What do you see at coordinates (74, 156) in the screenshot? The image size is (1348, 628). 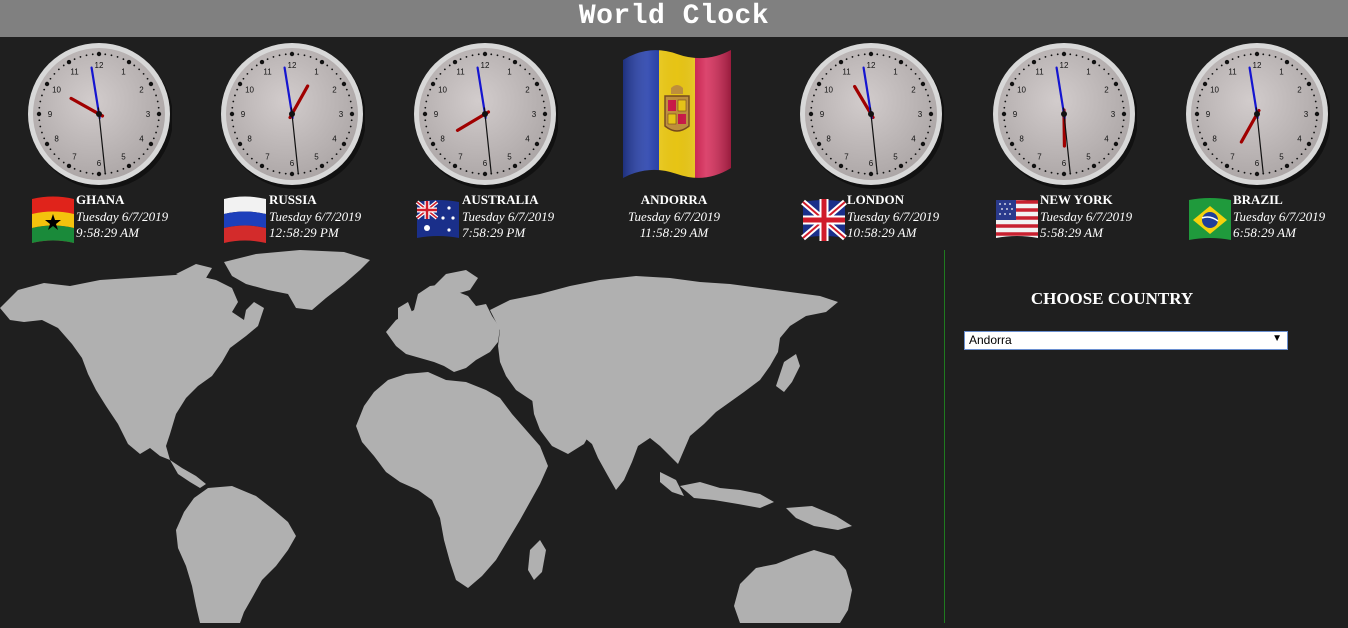 I see `clock-number: 7` at bounding box center [74, 156].